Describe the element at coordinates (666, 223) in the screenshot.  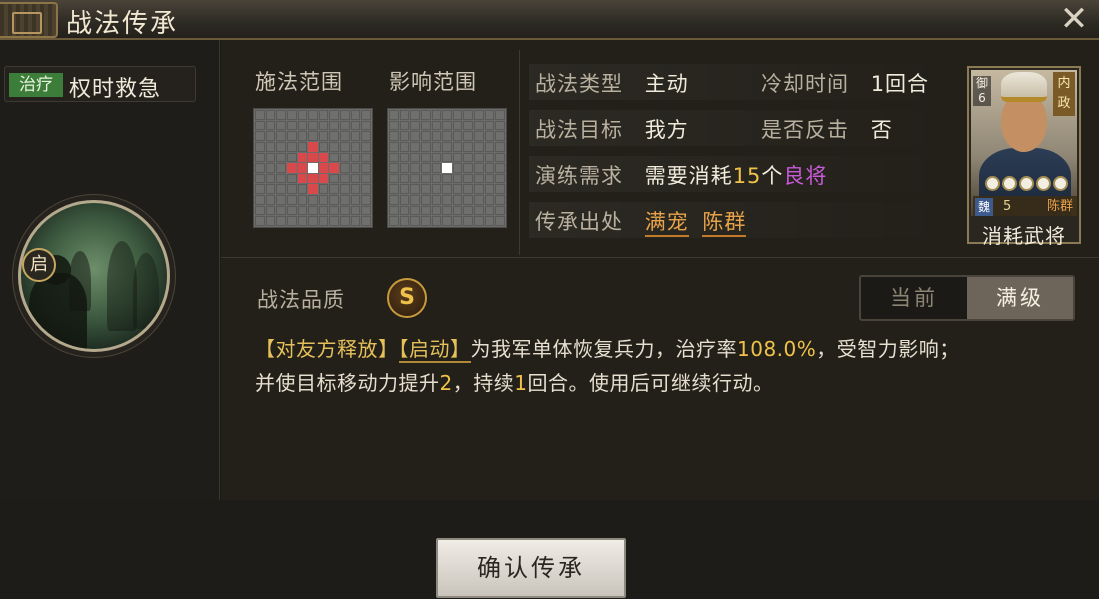
I see `origin-link-mancong: 满宠` at that location.